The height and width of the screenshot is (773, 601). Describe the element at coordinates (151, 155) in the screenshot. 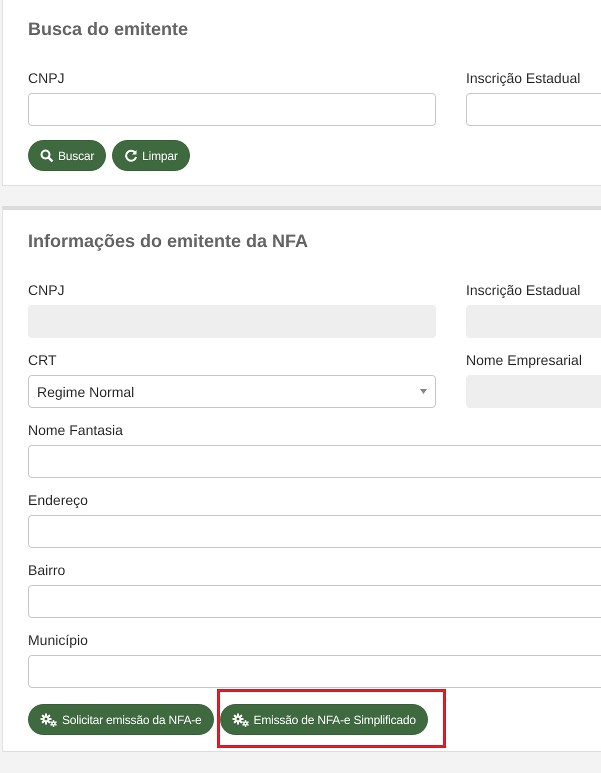

I see `action-button: Limpar` at that location.